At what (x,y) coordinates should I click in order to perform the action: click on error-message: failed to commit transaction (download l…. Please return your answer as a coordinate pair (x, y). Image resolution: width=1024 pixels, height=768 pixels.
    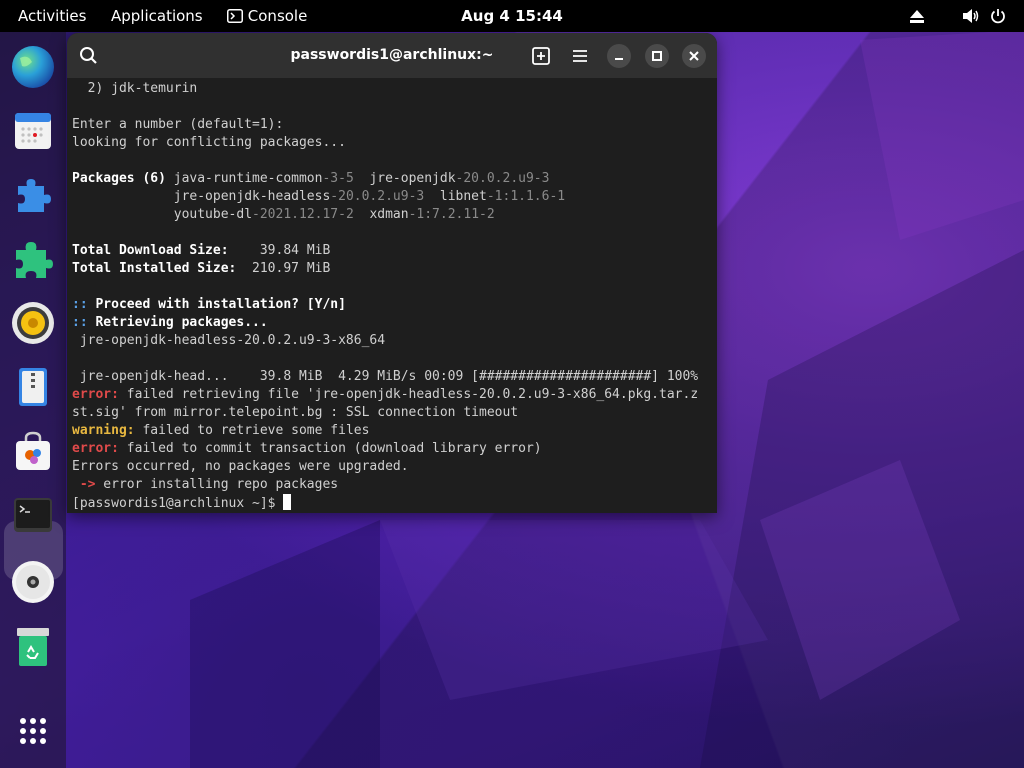
    Looking at the image, I should click on (330, 448).